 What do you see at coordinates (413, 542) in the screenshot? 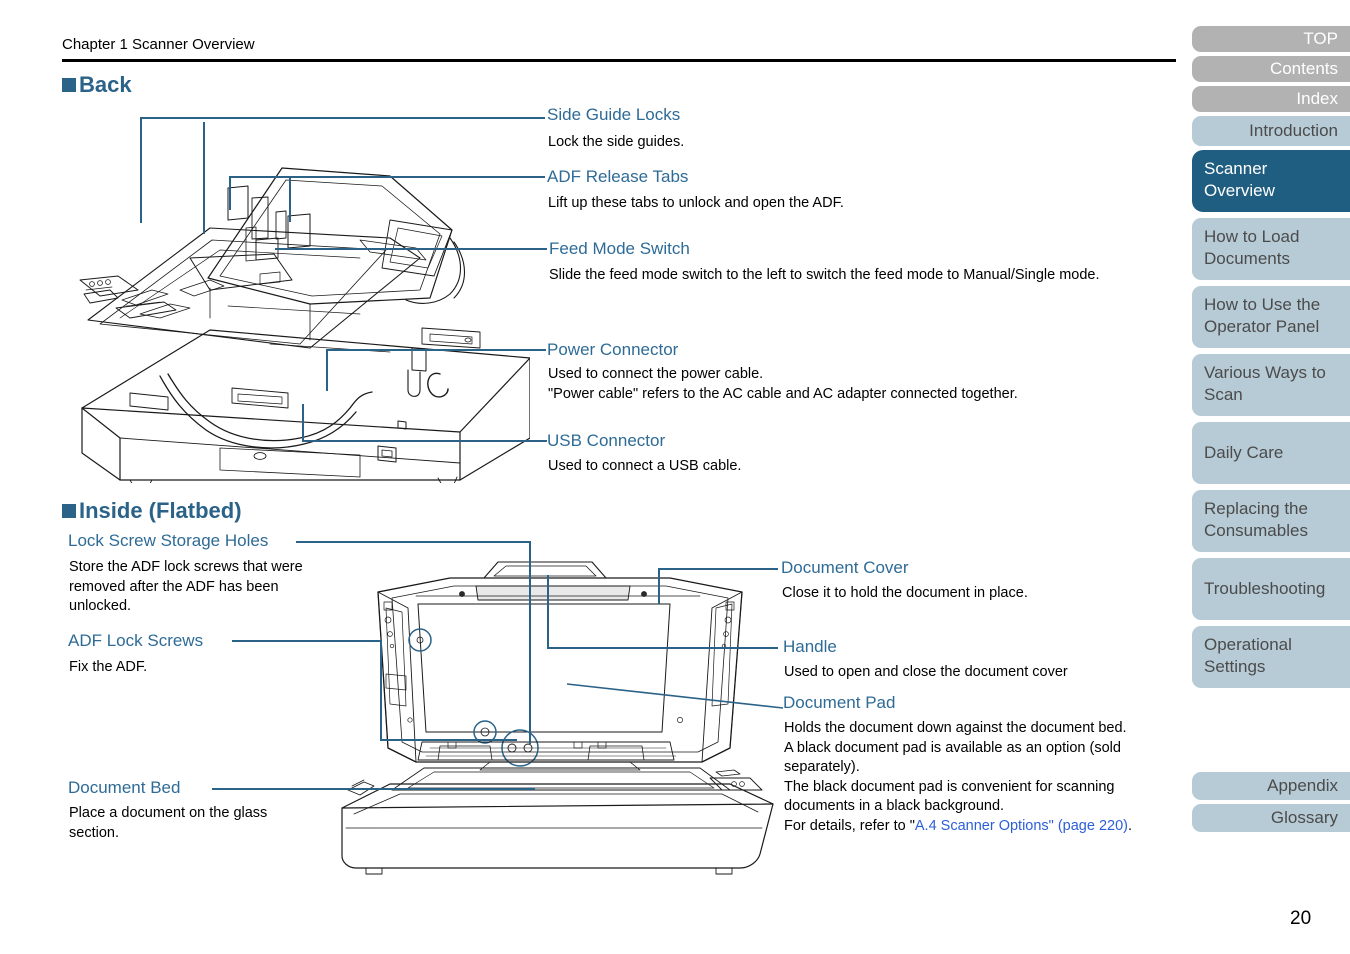
I see `leader-line-lock-screw-storage-h` at bounding box center [413, 542].